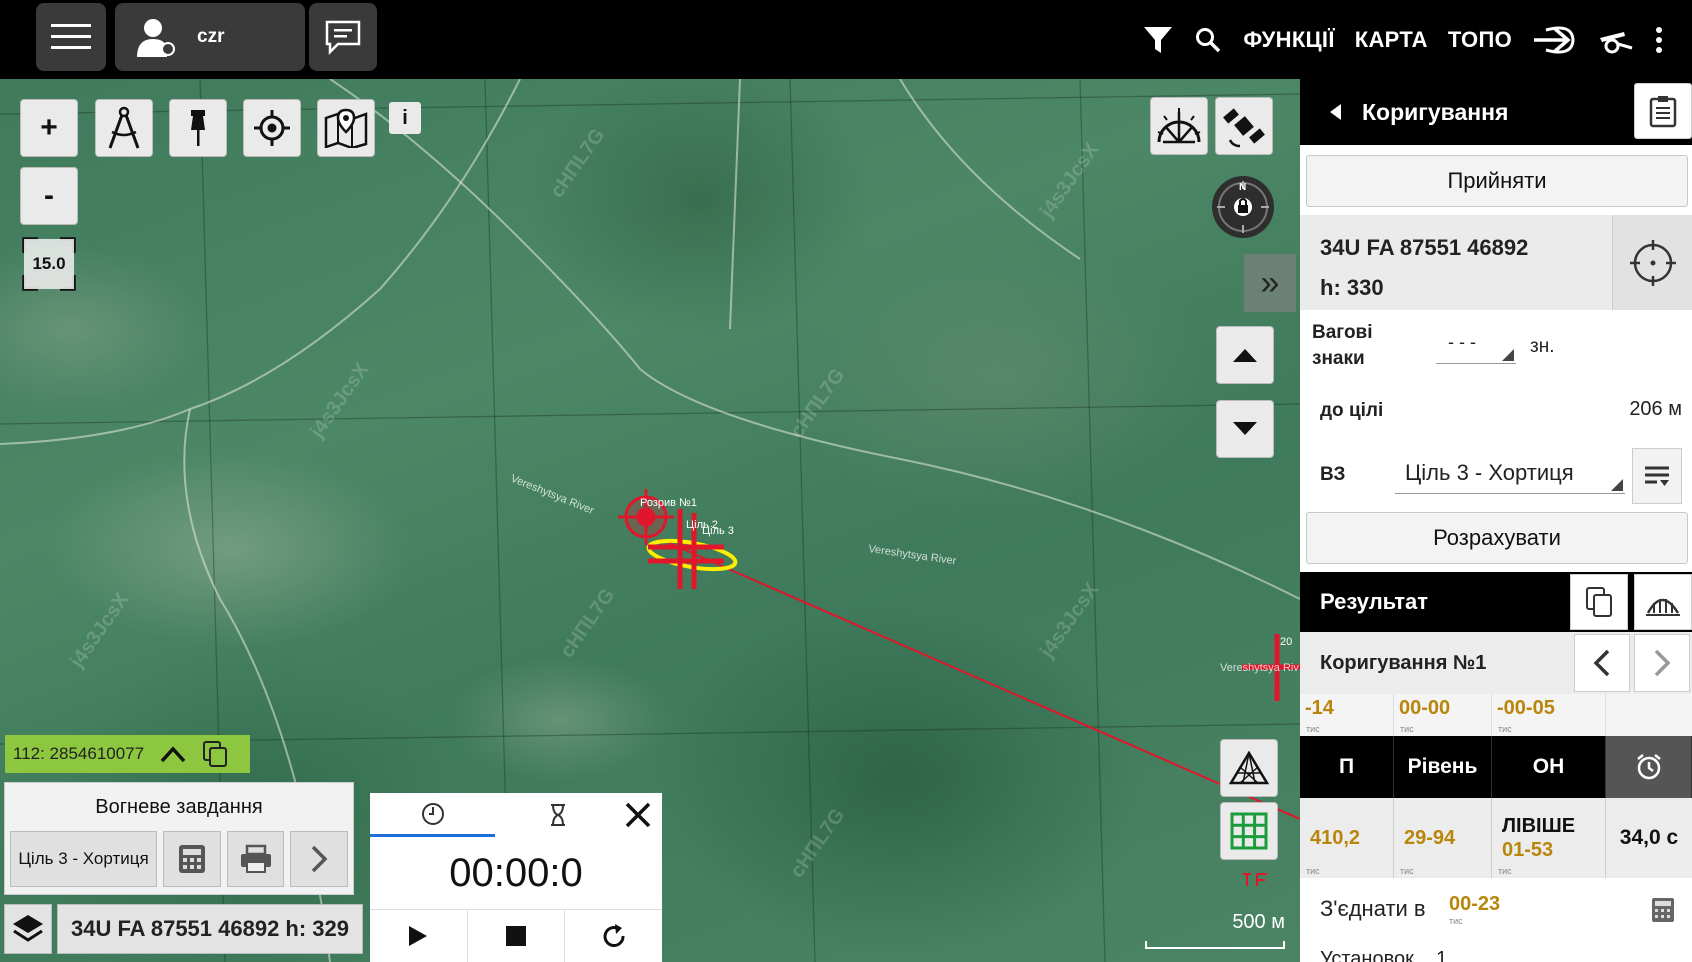 The width and height of the screenshot is (1692, 962). Describe the element at coordinates (1663, 910) in the screenshot. I see `calculator-icon` at that location.